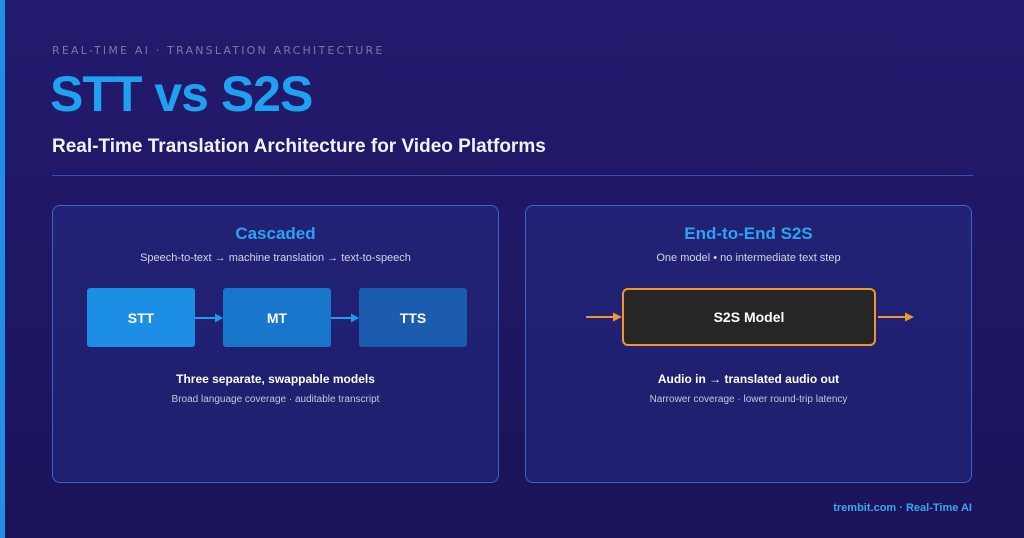  I want to click on page-title: STT vs S2S, so click(181, 94).